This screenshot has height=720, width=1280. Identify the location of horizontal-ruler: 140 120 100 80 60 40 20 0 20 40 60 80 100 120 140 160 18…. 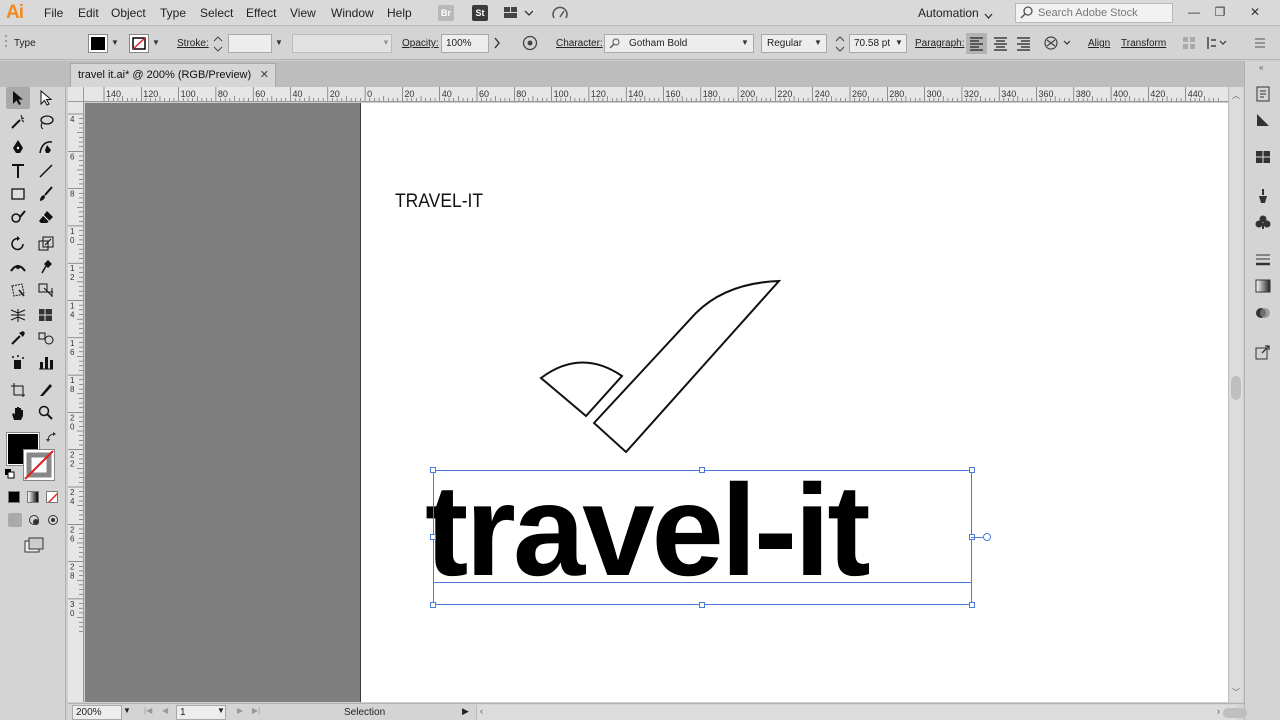
(656, 94).